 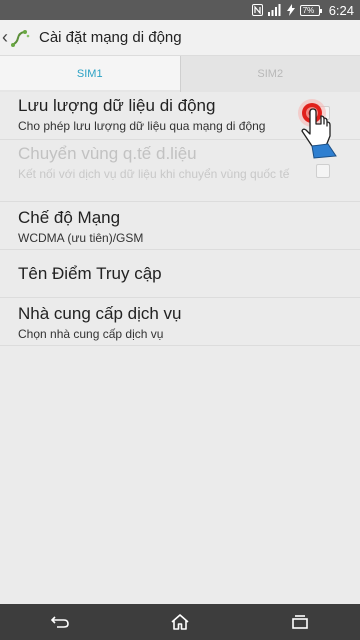 I want to click on up-navigation-button: ‹, so click(x=19, y=38).